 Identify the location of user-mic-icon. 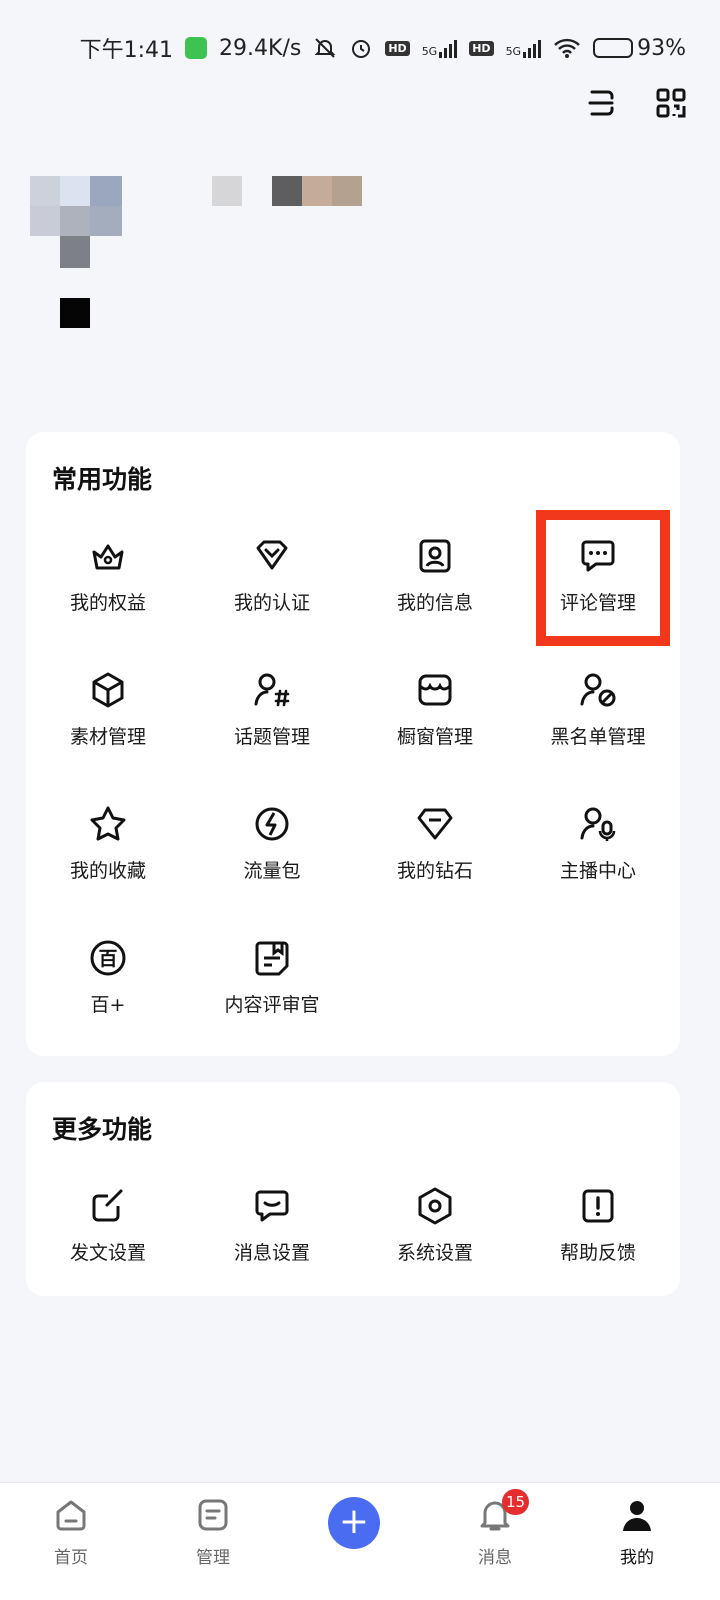
(598, 824).